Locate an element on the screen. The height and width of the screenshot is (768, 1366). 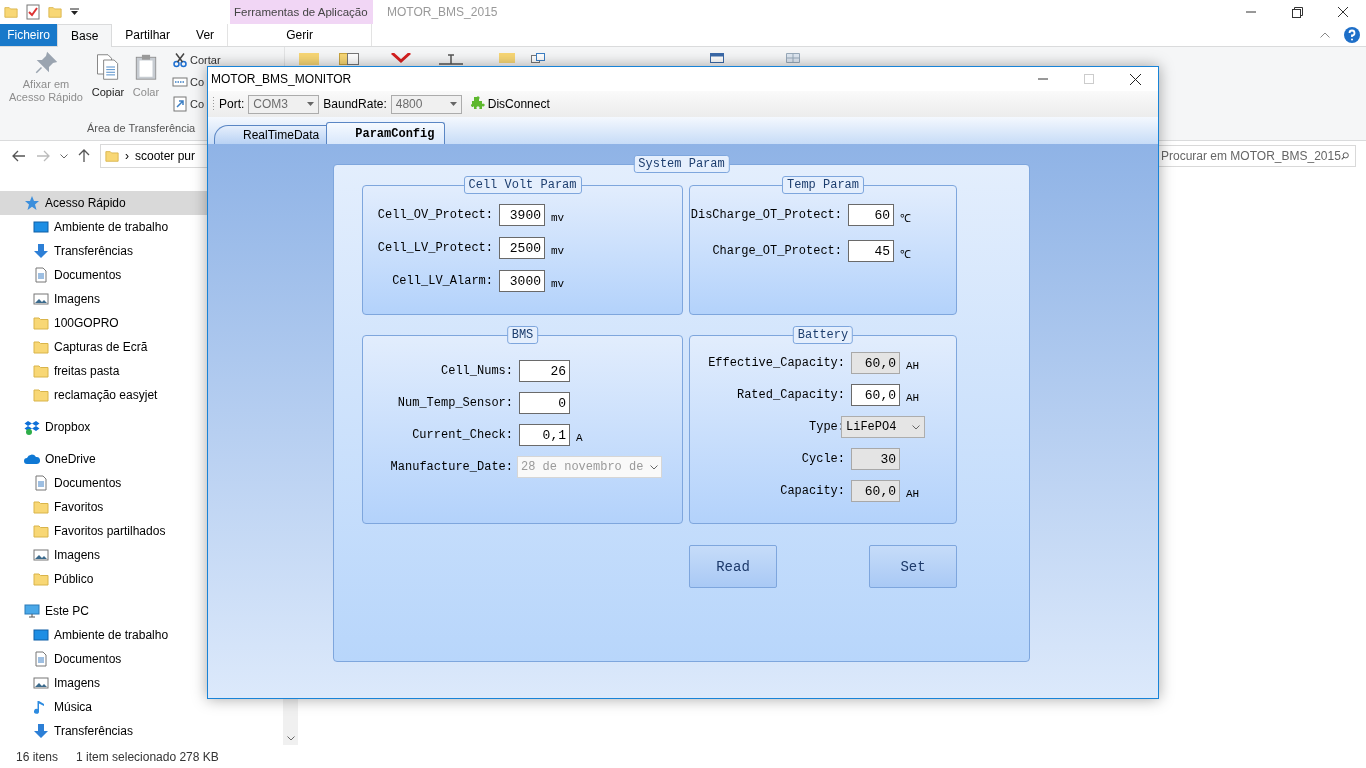
grip-icon is located at coordinates (213, 104).